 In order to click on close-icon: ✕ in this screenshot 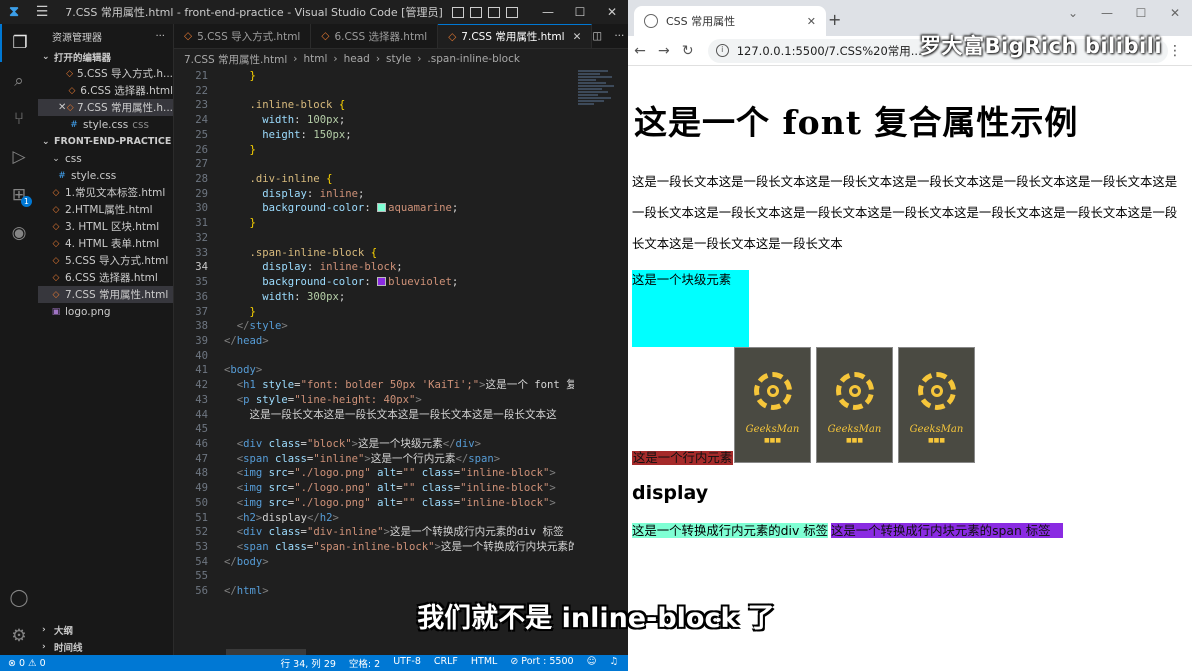, I will do `click(62, 107)`.